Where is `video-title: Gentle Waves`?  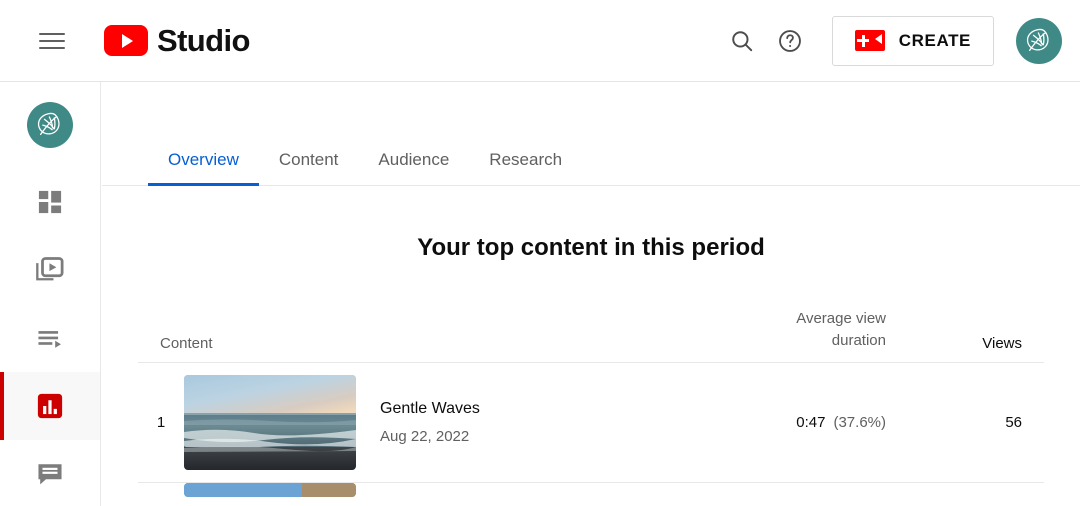
video-title: Gentle Waves is located at coordinates (518, 409).